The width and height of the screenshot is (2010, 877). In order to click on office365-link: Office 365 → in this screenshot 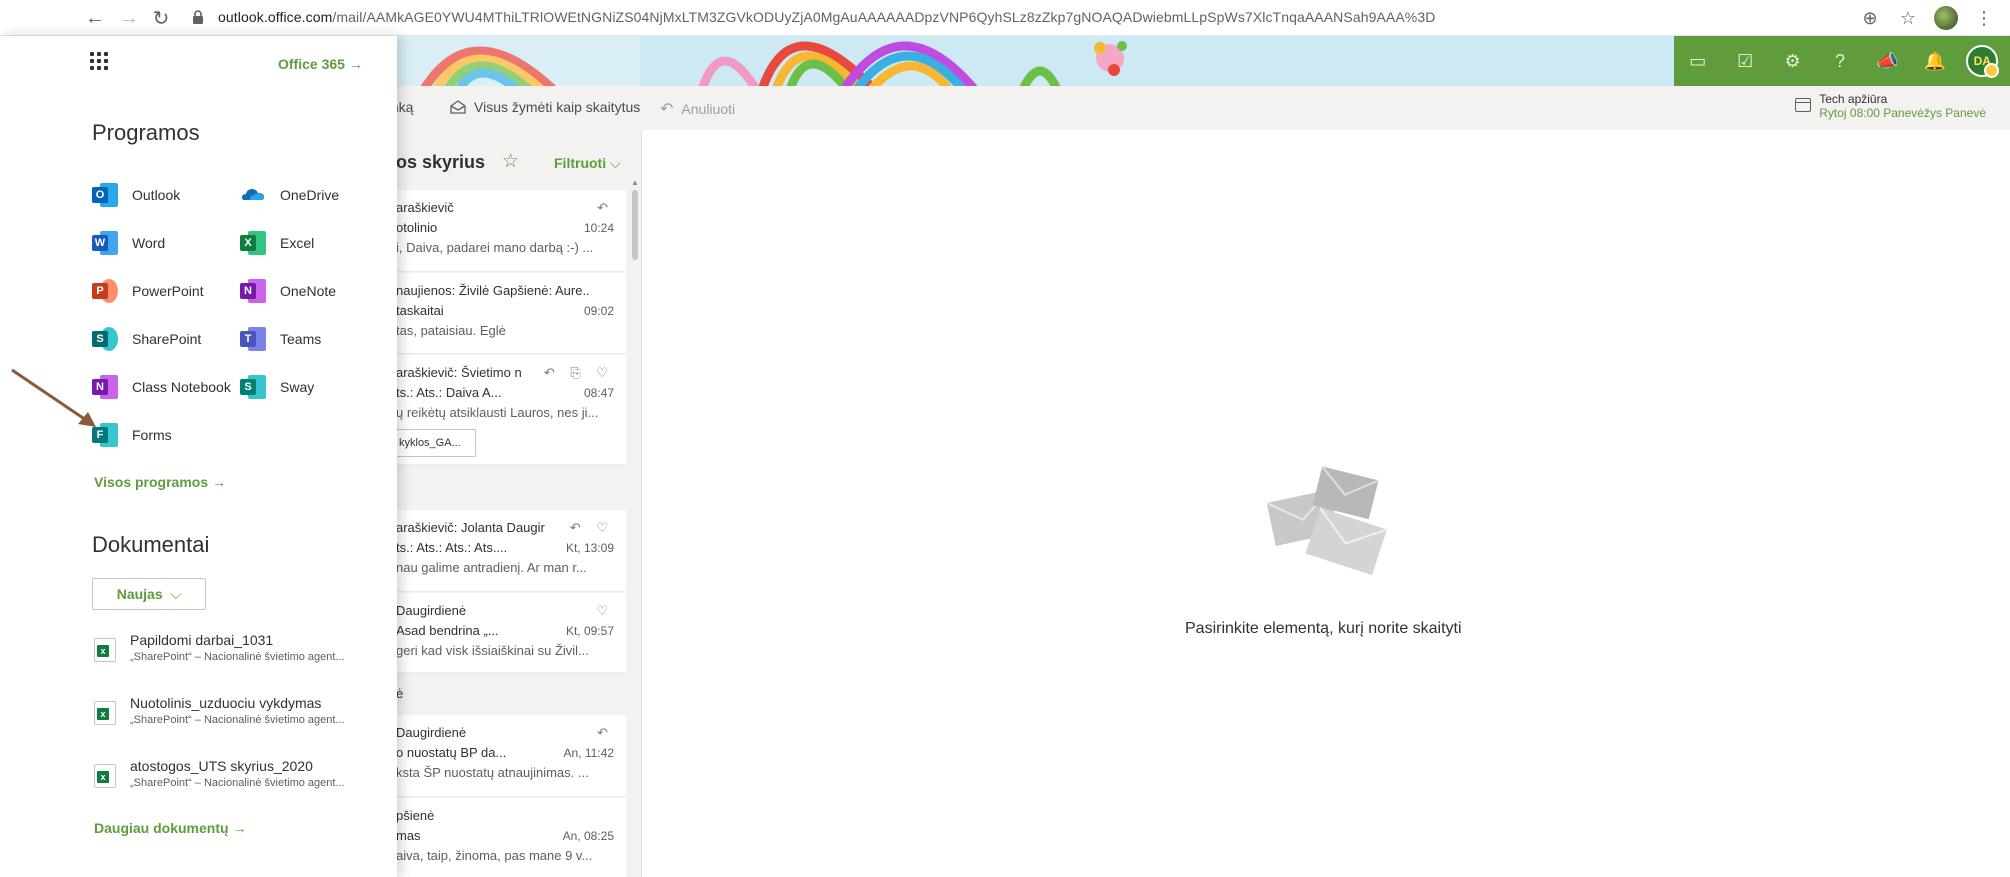, I will do `click(320, 64)`.